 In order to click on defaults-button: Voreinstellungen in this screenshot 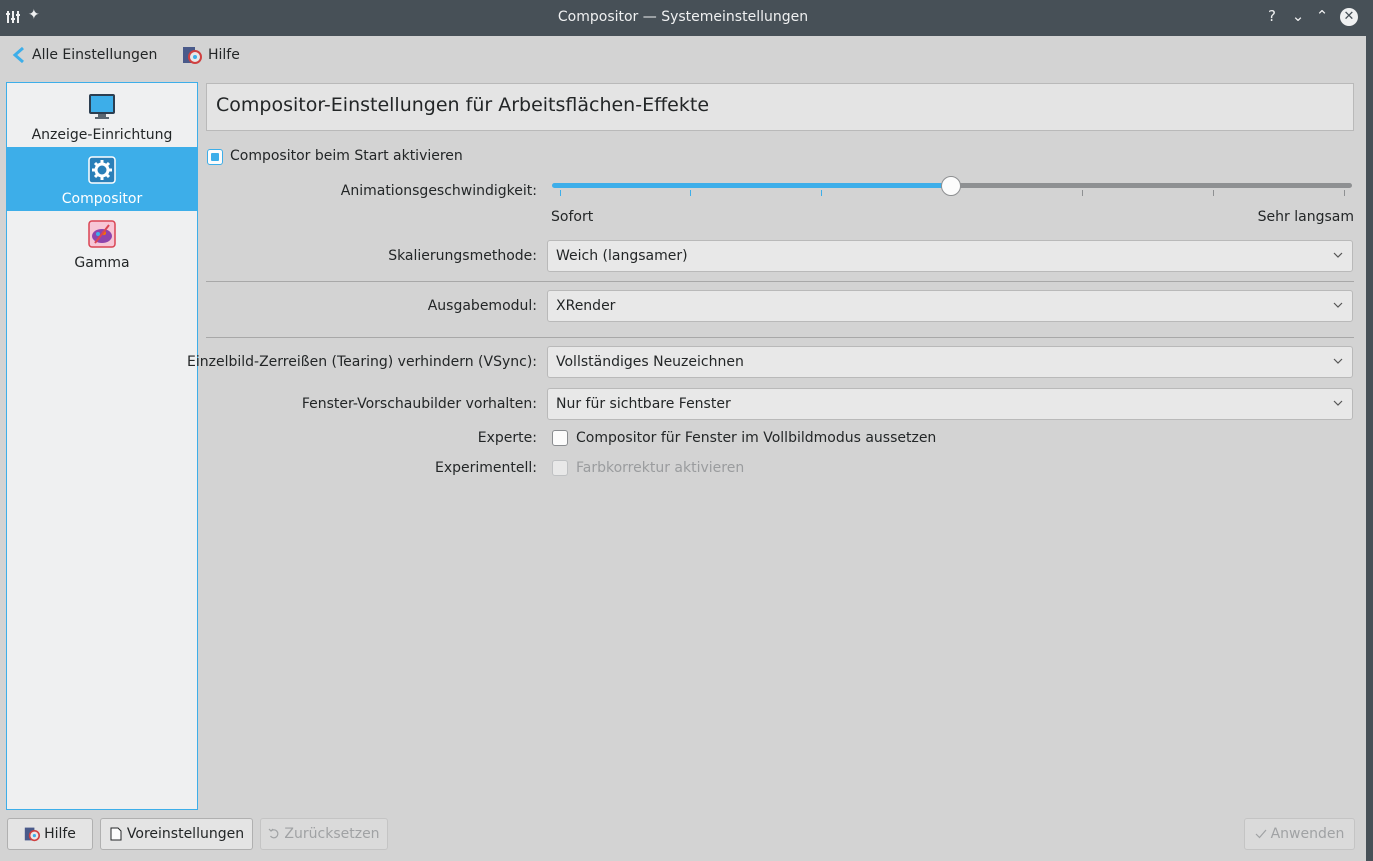, I will do `click(176, 834)`.